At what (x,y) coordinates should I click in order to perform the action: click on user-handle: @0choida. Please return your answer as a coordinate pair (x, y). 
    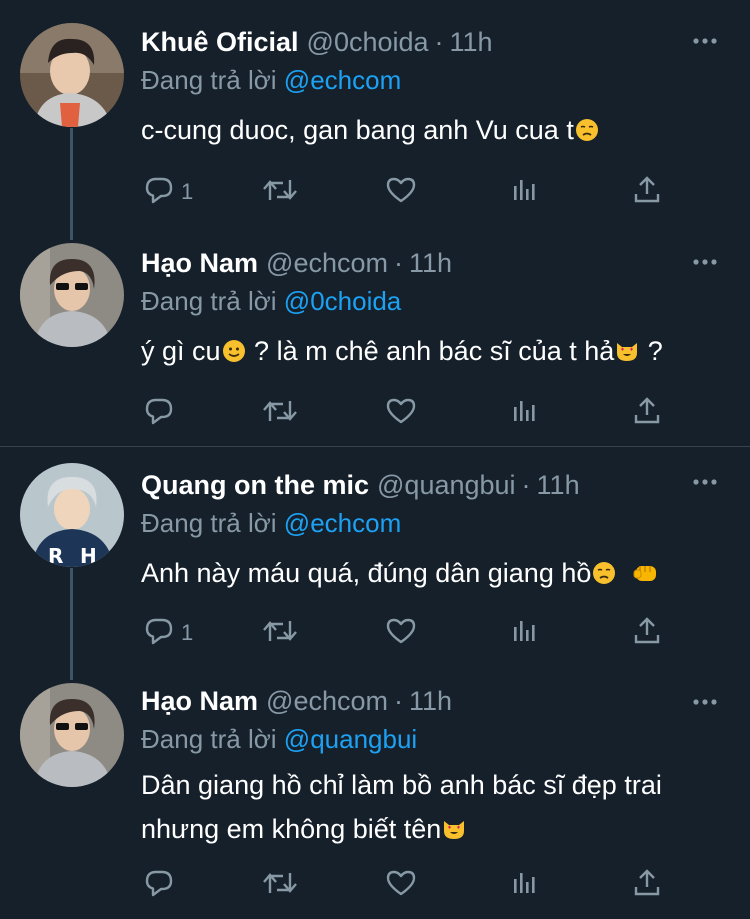
    Looking at the image, I should click on (368, 42).